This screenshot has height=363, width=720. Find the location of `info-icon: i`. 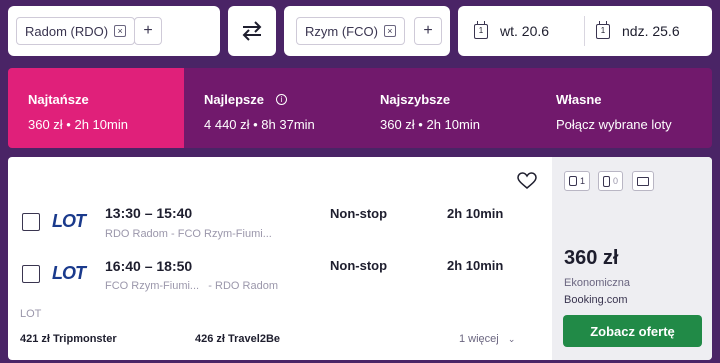

info-icon: i is located at coordinates (281, 99).